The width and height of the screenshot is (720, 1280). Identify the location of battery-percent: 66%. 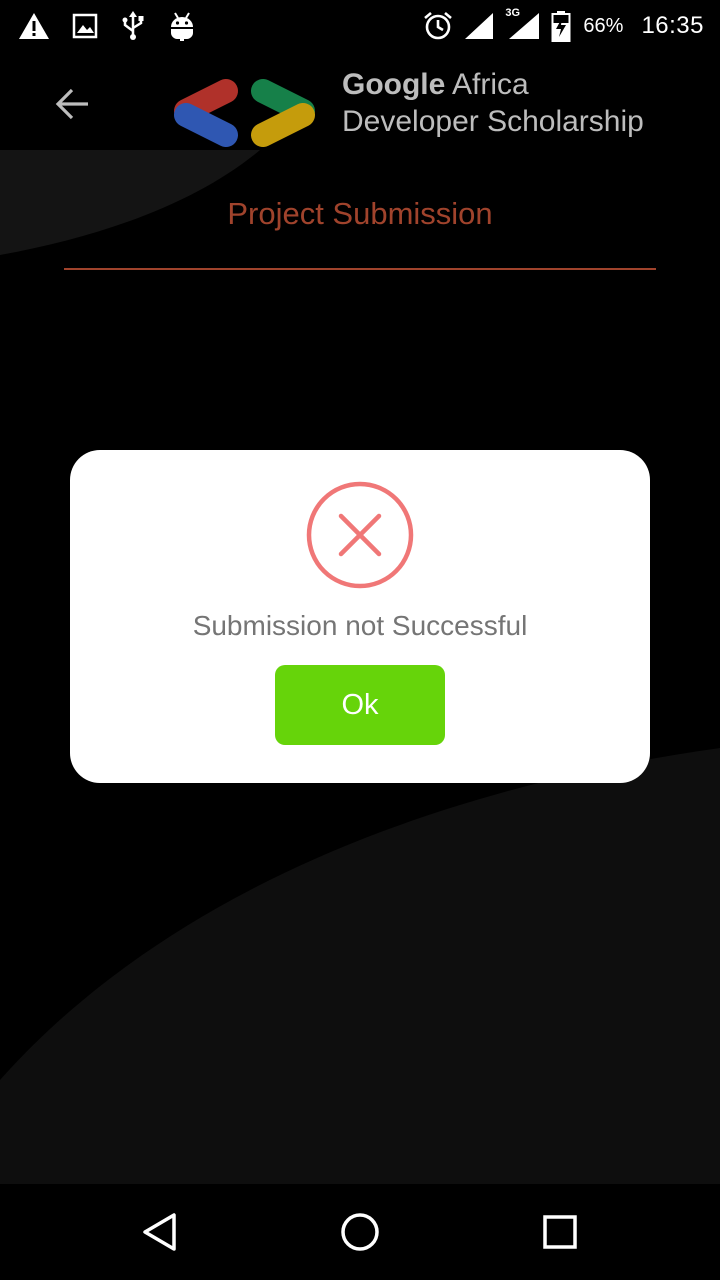
(603, 25).